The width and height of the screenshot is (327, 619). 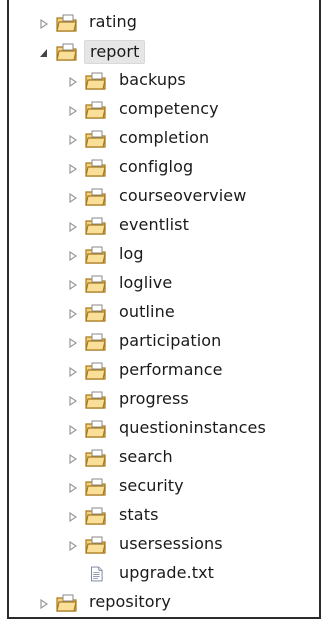 I want to click on tree-item-label: stats, so click(x=139, y=514).